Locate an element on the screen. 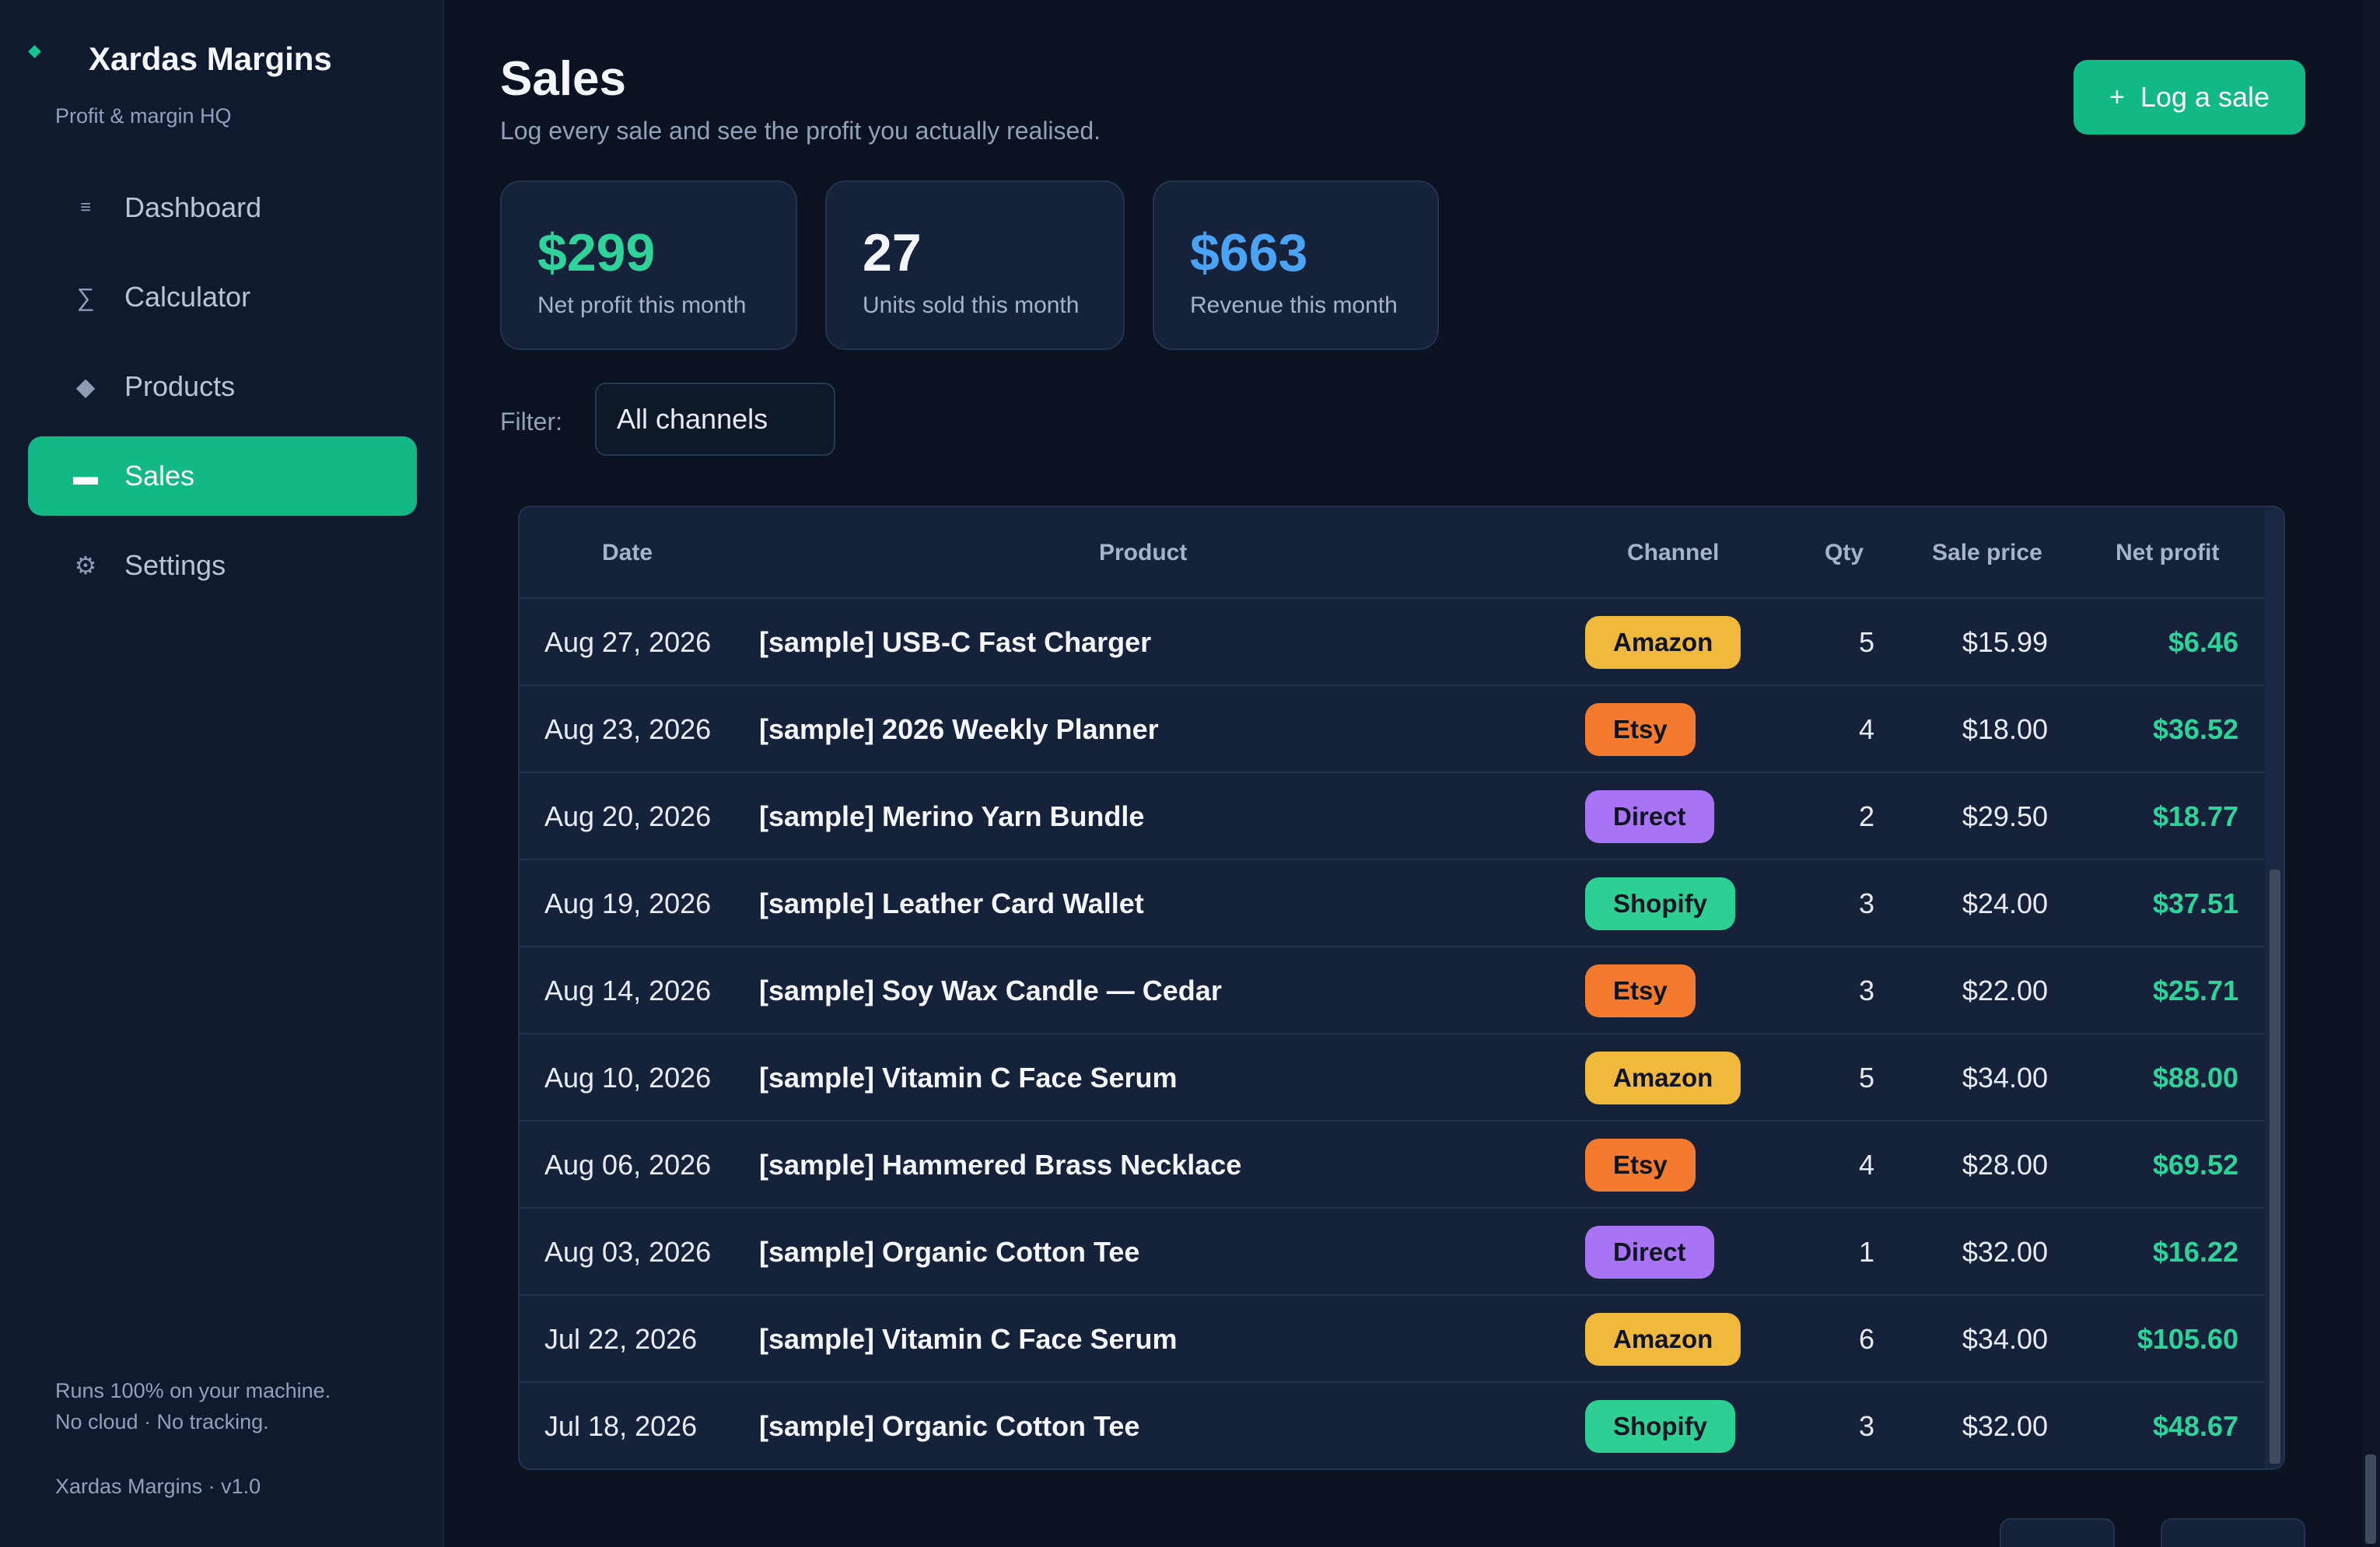 The height and width of the screenshot is (1547, 2380). pagination-next-button is located at coordinates (2233, 1532).